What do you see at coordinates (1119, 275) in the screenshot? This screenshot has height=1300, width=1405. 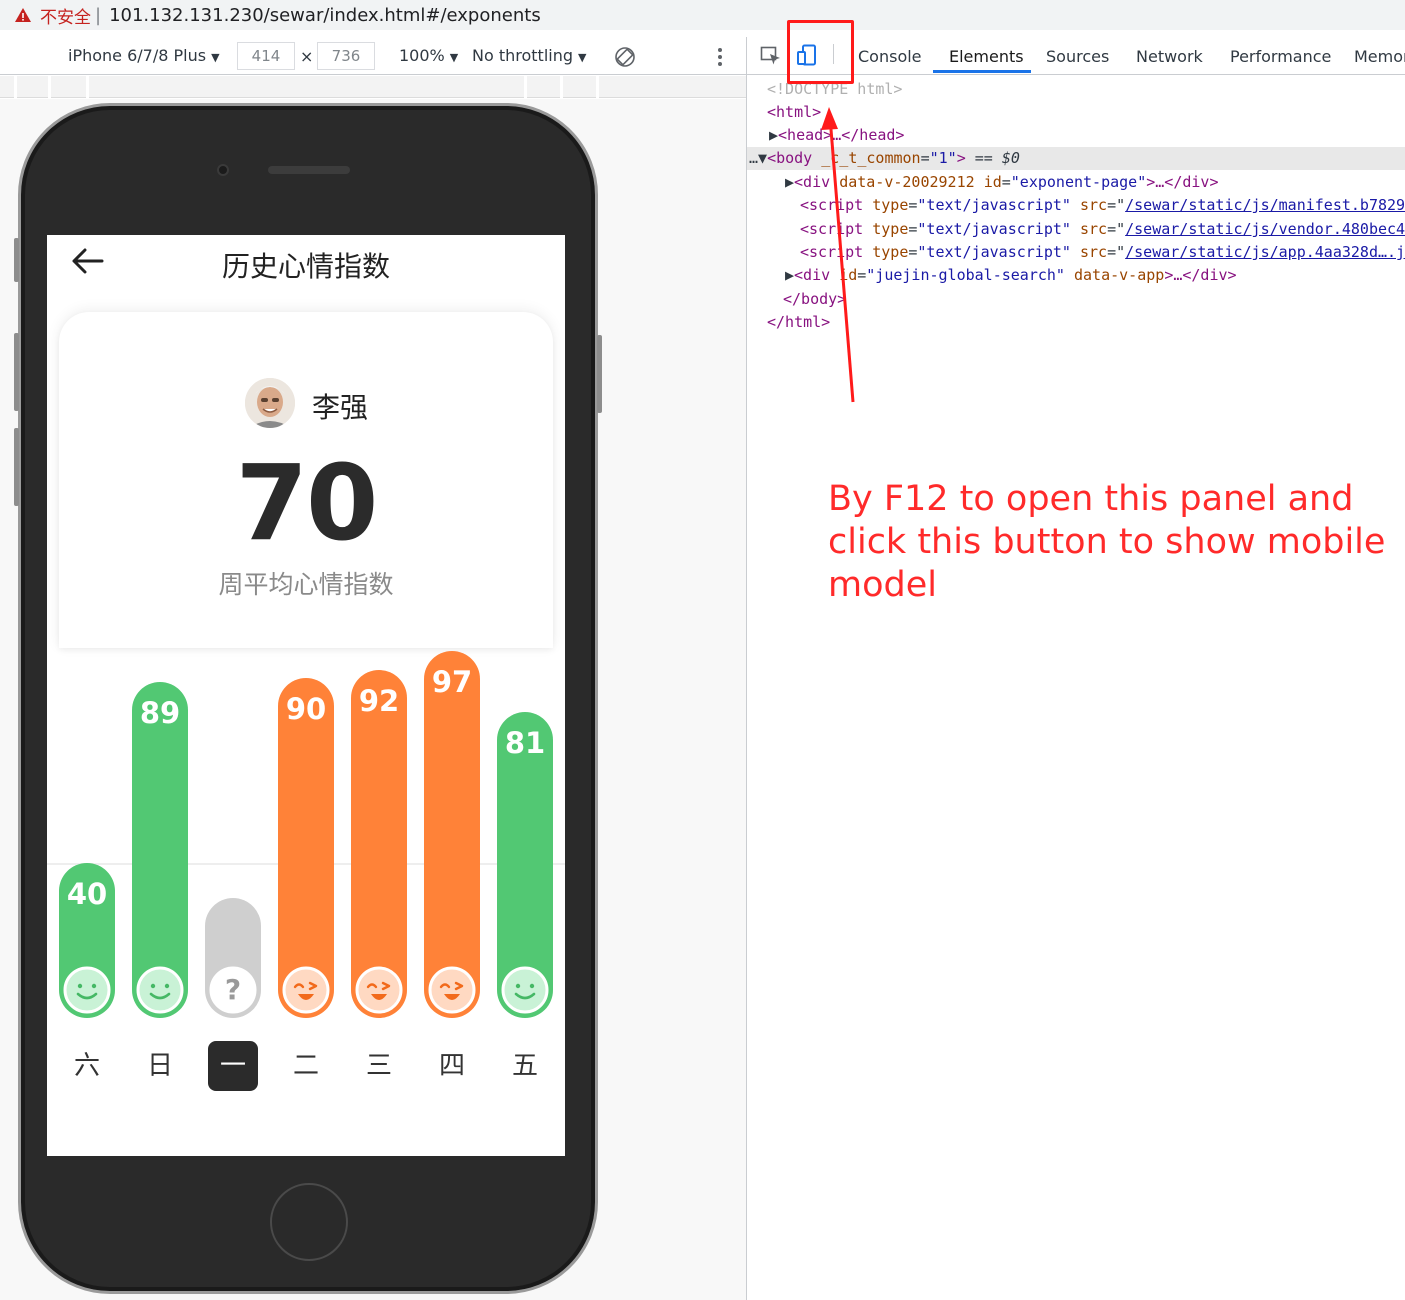 I see `dom-div-attr: data-v-app` at bounding box center [1119, 275].